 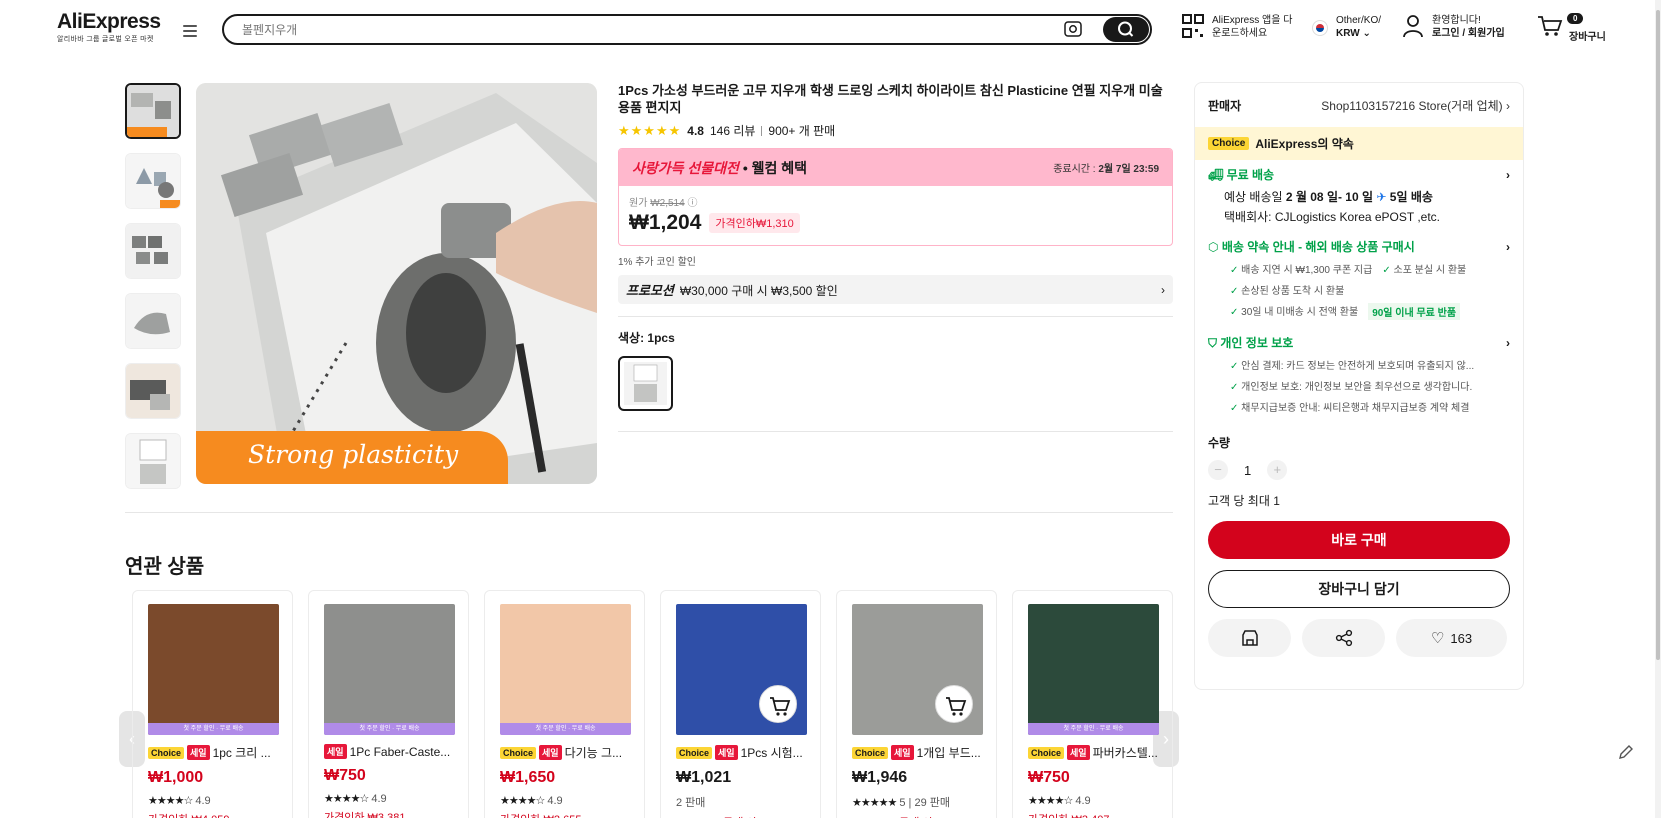 What do you see at coordinates (105, 39) in the screenshot?
I see `brand-tagline: 알리바바 그룹 글로벌 오픈 마켓` at bounding box center [105, 39].